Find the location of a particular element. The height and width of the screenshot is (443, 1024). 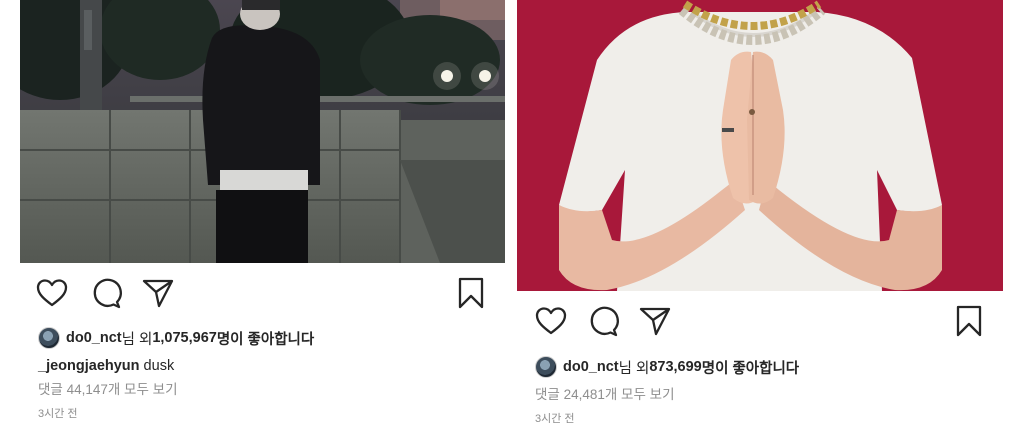

comments-count: 24,481 is located at coordinates (584, 394).